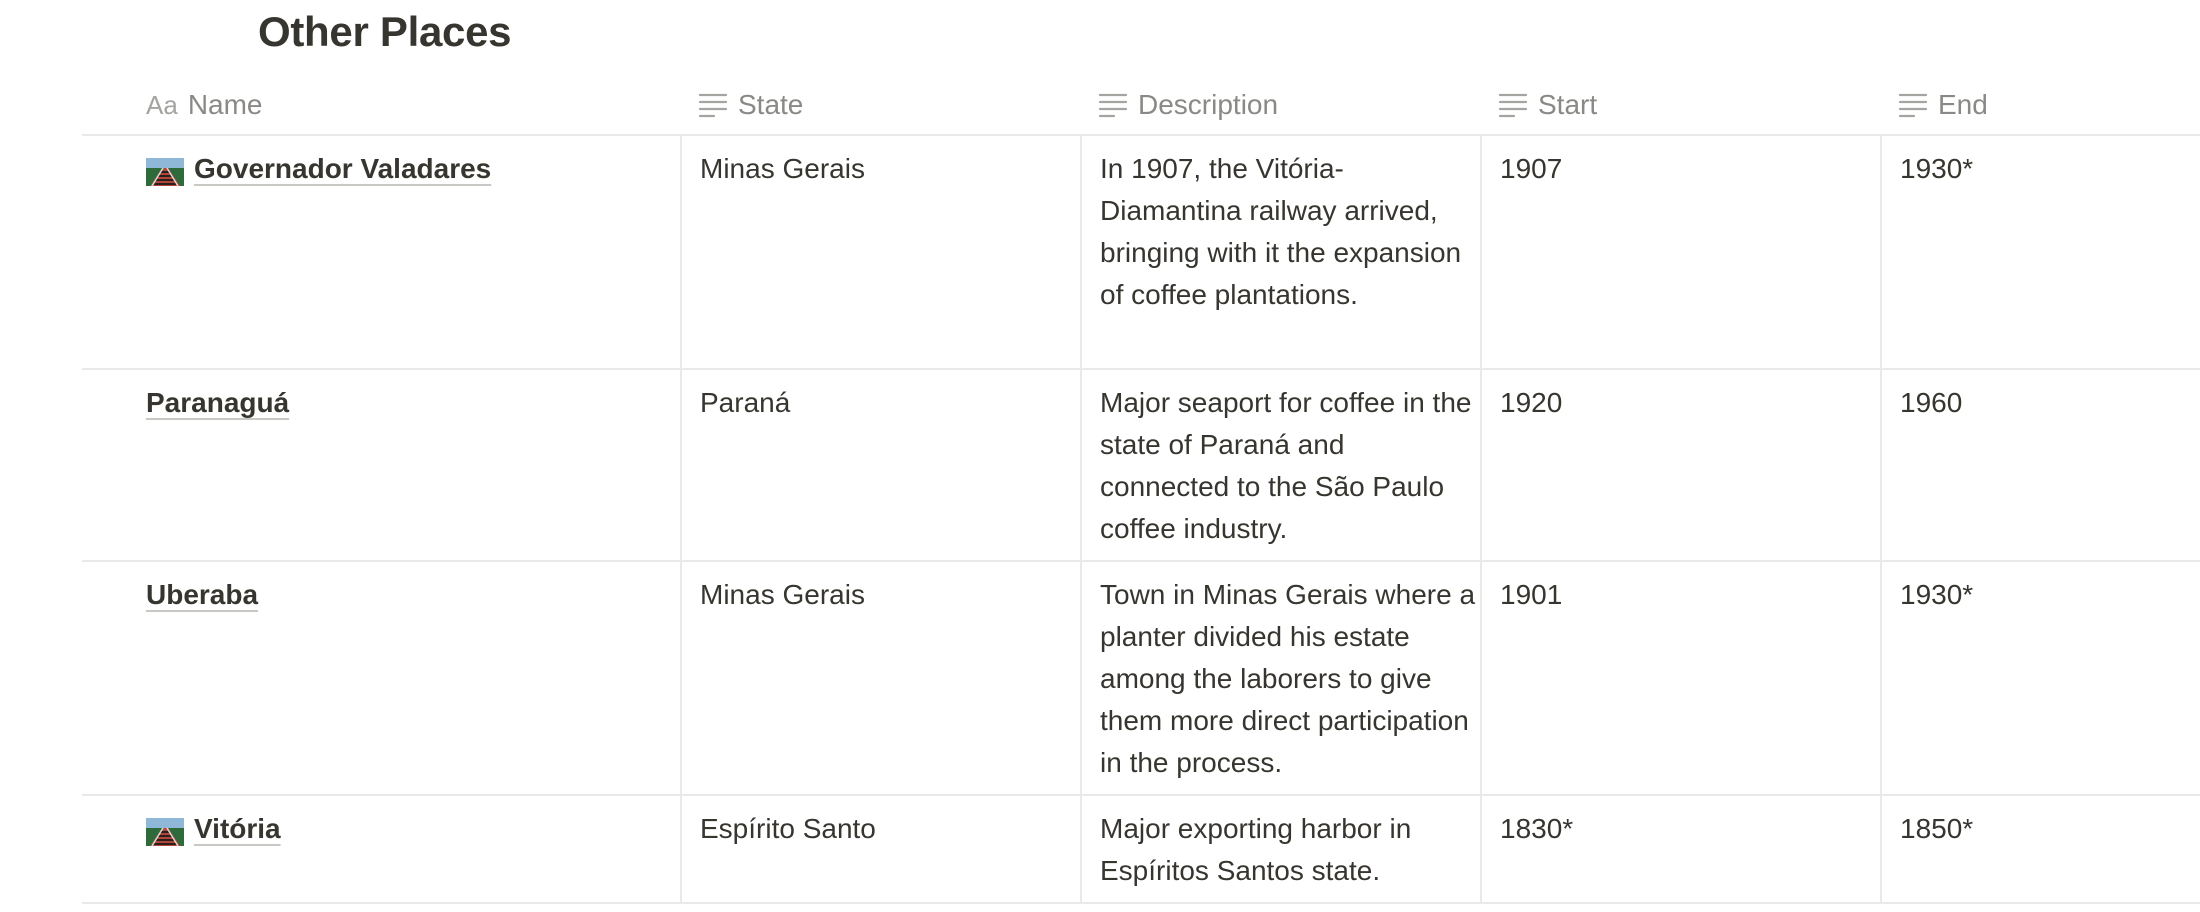  What do you see at coordinates (237, 829) in the screenshot?
I see `page-link: Vitória` at bounding box center [237, 829].